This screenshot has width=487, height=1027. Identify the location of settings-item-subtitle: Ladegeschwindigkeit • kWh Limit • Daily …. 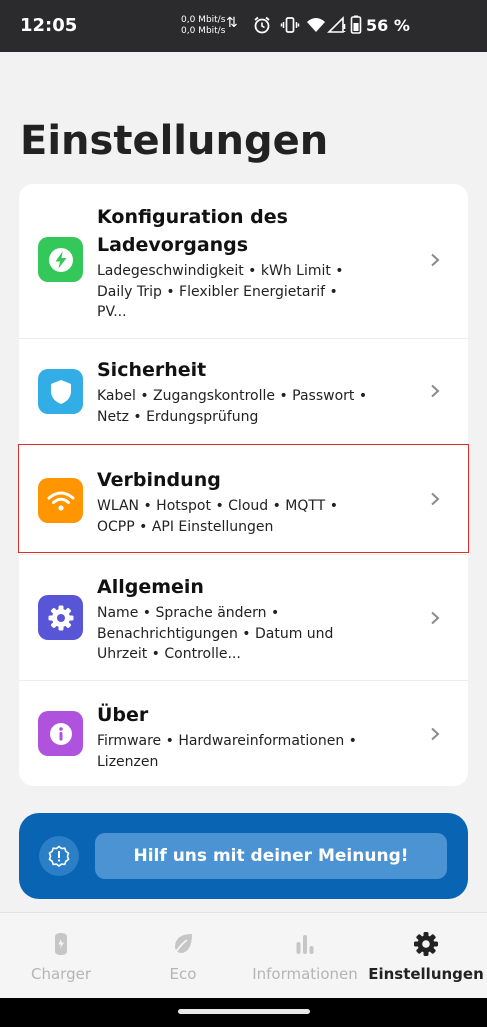
(220, 291).